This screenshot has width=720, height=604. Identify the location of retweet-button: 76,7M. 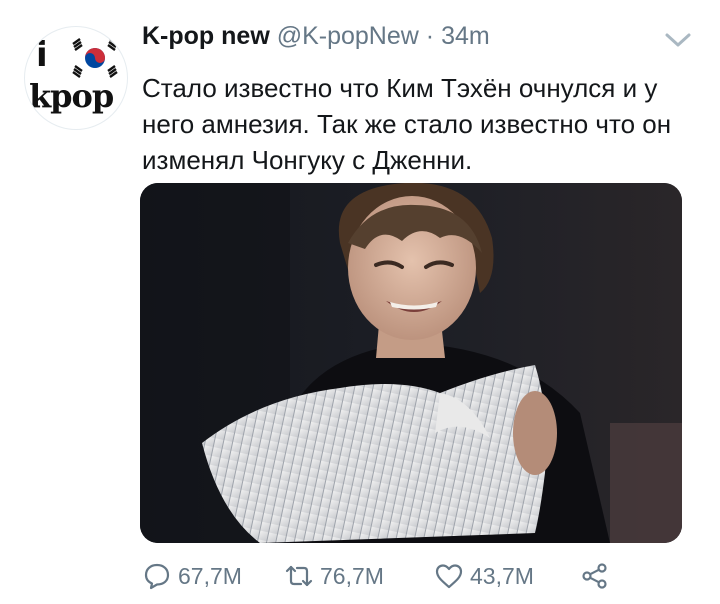
(334, 576).